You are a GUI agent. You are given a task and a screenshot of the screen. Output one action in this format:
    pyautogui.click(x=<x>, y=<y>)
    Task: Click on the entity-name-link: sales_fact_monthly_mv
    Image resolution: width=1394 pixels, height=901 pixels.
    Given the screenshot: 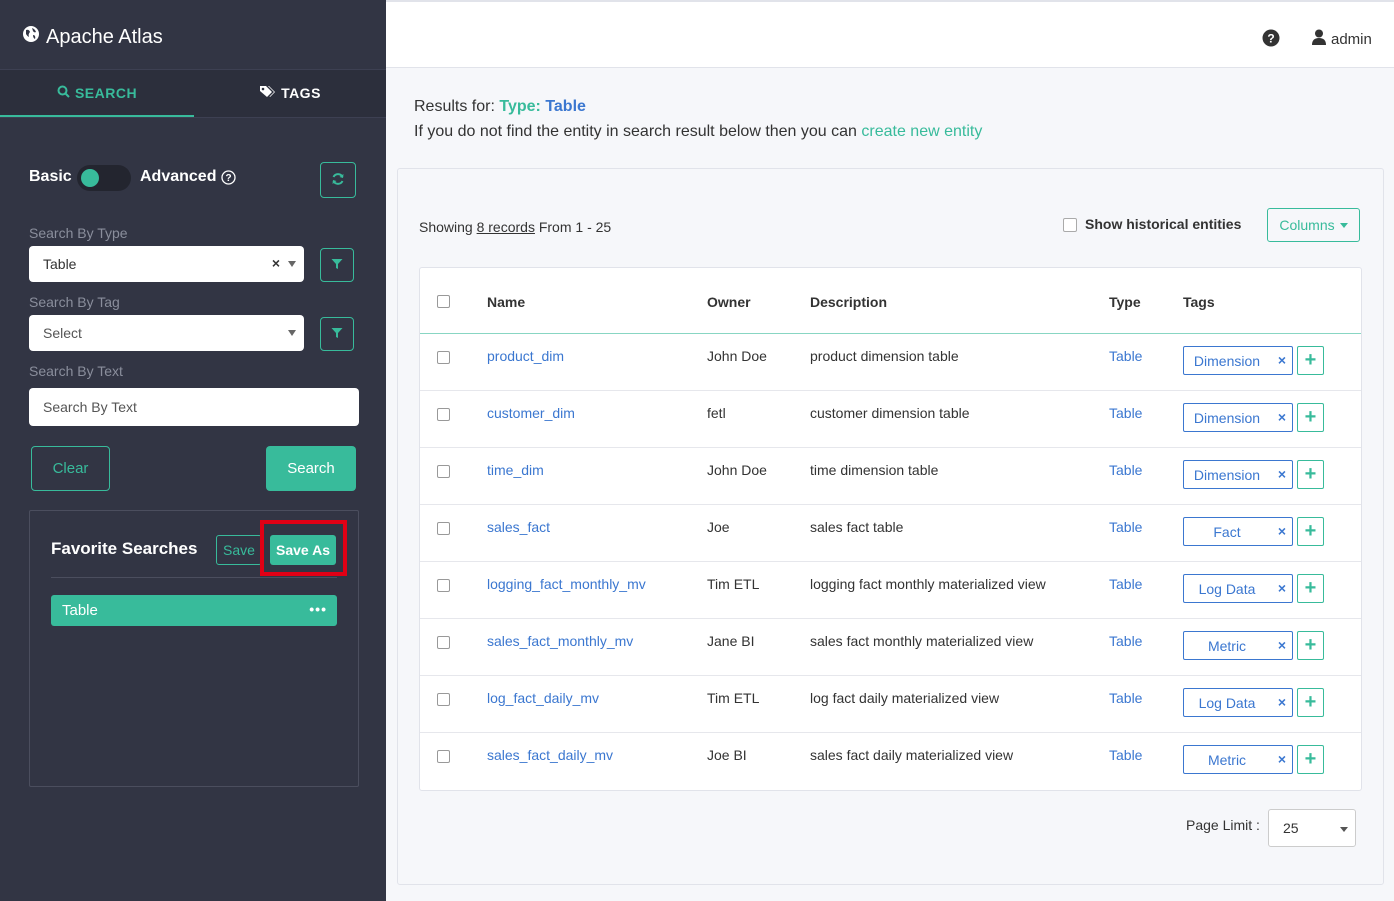 What is the action you would take?
    pyautogui.click(x=560, y=641)
    